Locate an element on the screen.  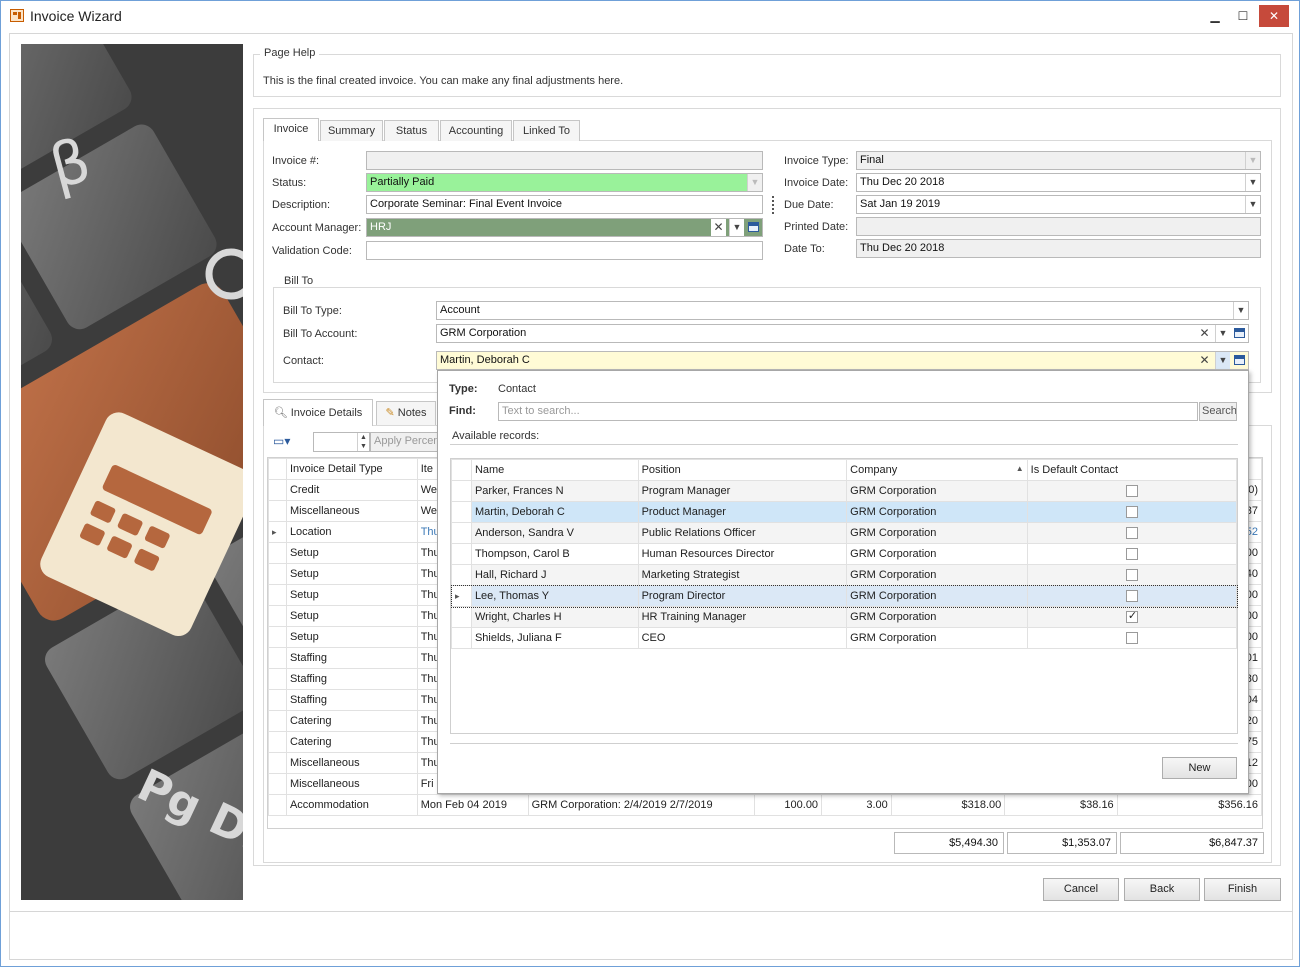
account-manager-field: HRJ ✕ ▼ is located at coordinates (564, 227).